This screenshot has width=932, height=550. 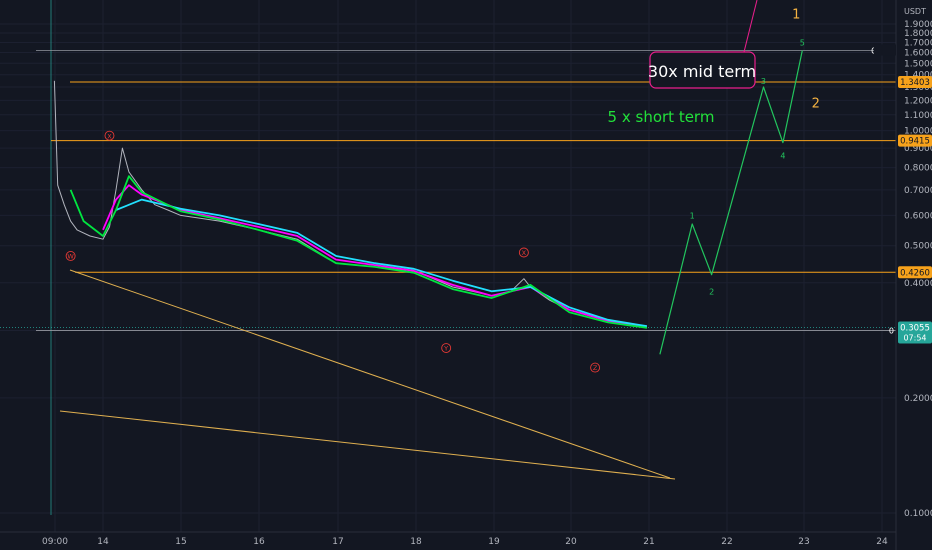 I want to click on x-tick-label: 15, so click(x=180, y=542).